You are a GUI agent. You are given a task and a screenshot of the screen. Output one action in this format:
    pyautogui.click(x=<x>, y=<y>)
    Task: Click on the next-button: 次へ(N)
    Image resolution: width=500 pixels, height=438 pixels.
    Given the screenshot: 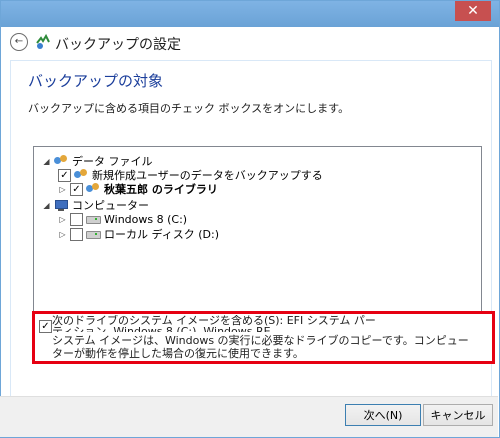 What is the action you would take?
    pyautogui.click(x=383, y=415)
    